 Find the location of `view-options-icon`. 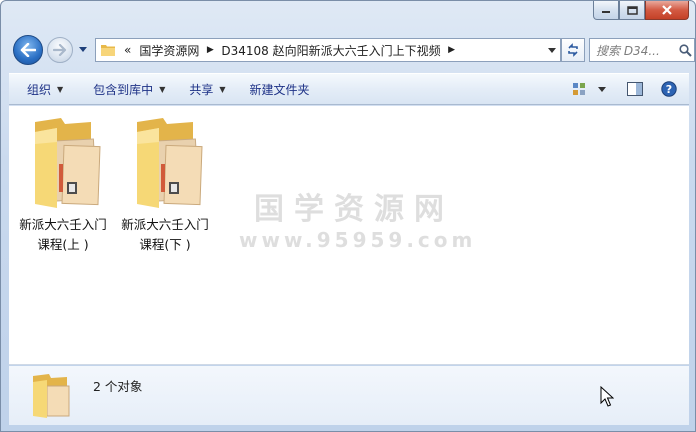

view-options-icon is located at coordinates (579, 89).